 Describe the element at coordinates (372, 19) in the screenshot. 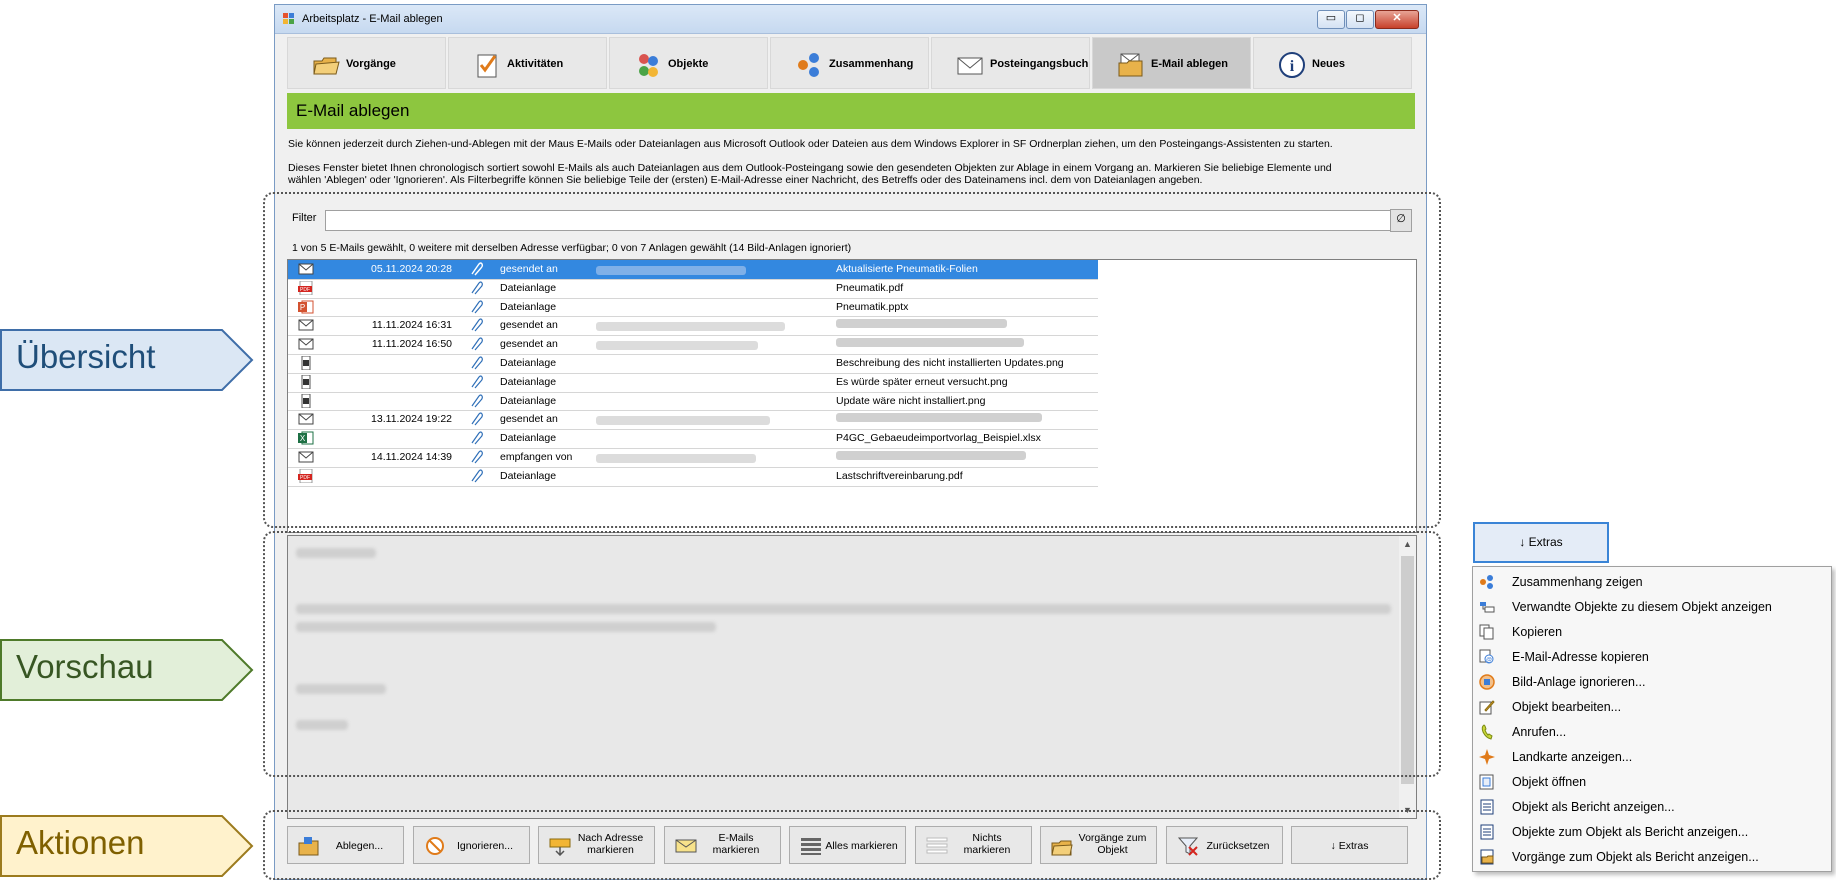

I see `window-title: Arbeitsplatz - E-Mail ablegen` at that location.